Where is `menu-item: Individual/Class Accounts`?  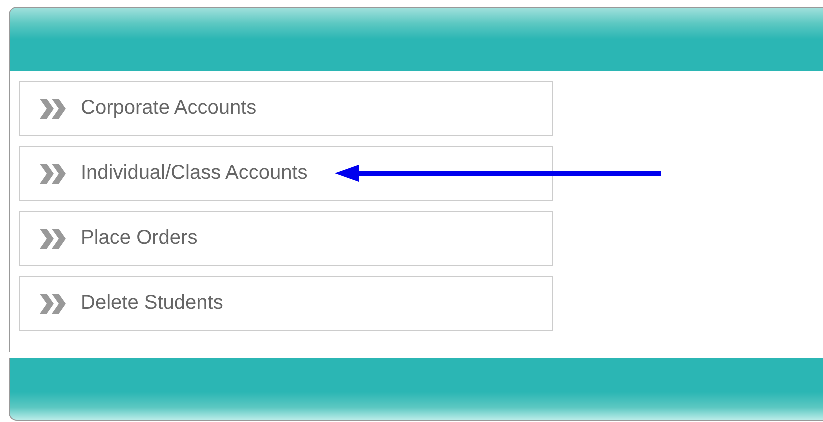
menu-item: Individual/Class Accounts is located at coordinates (286, 173).